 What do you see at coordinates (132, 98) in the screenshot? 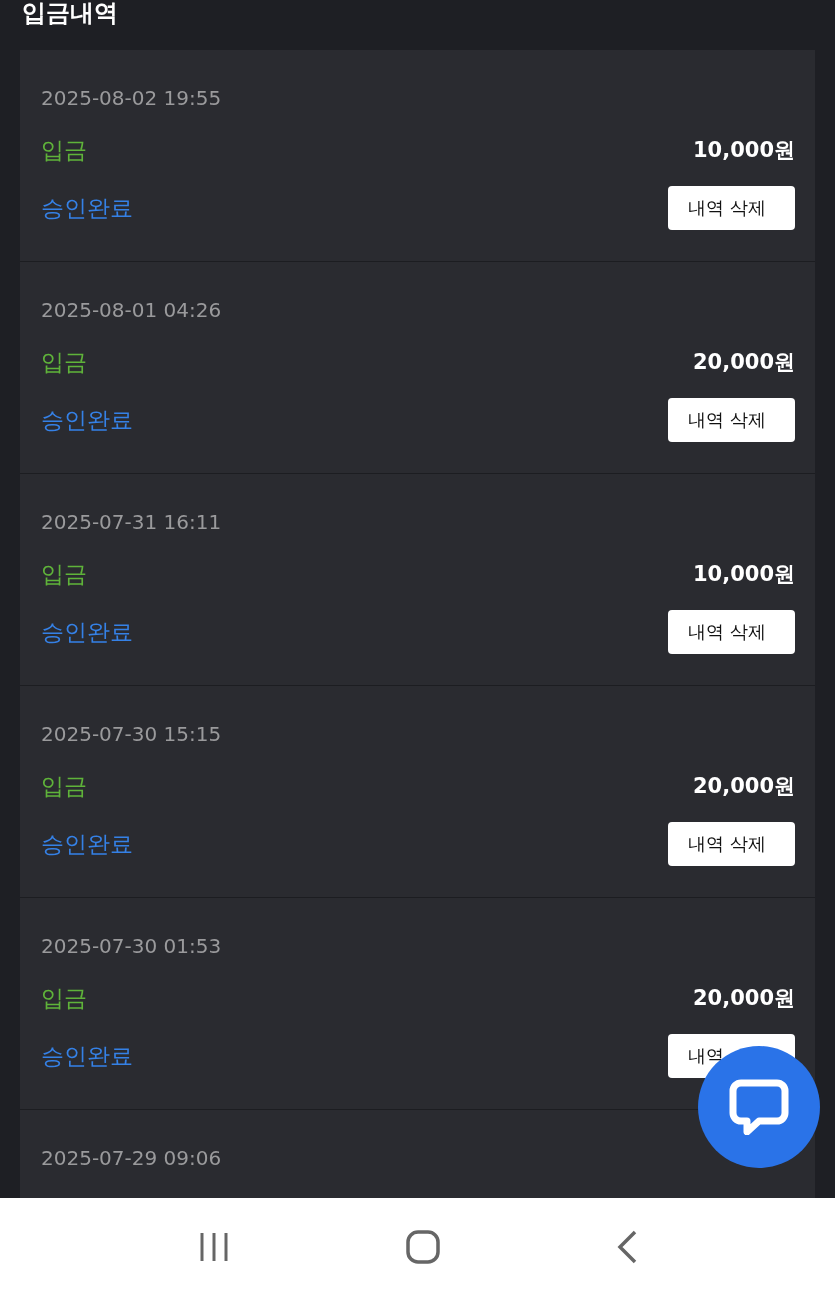
I see `date-text: 2025-08-02 19:55` at bounding box center [132, 98].